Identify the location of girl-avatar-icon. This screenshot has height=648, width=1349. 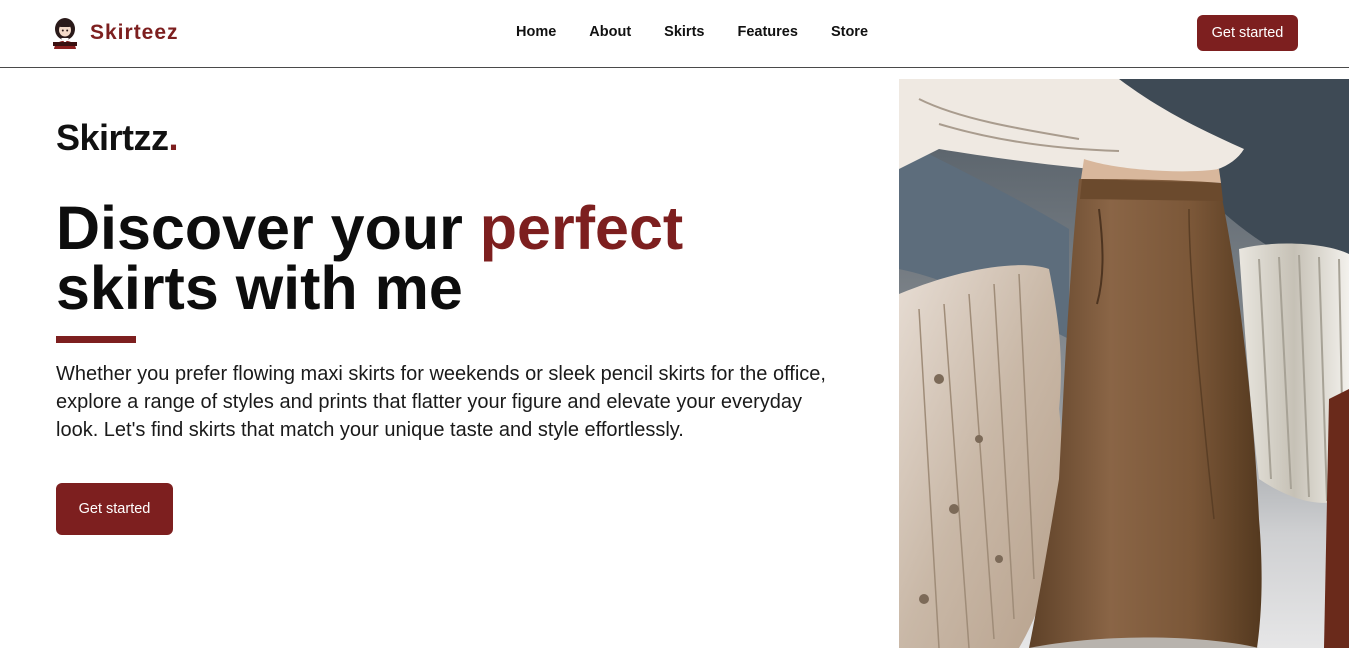
(65, 33).